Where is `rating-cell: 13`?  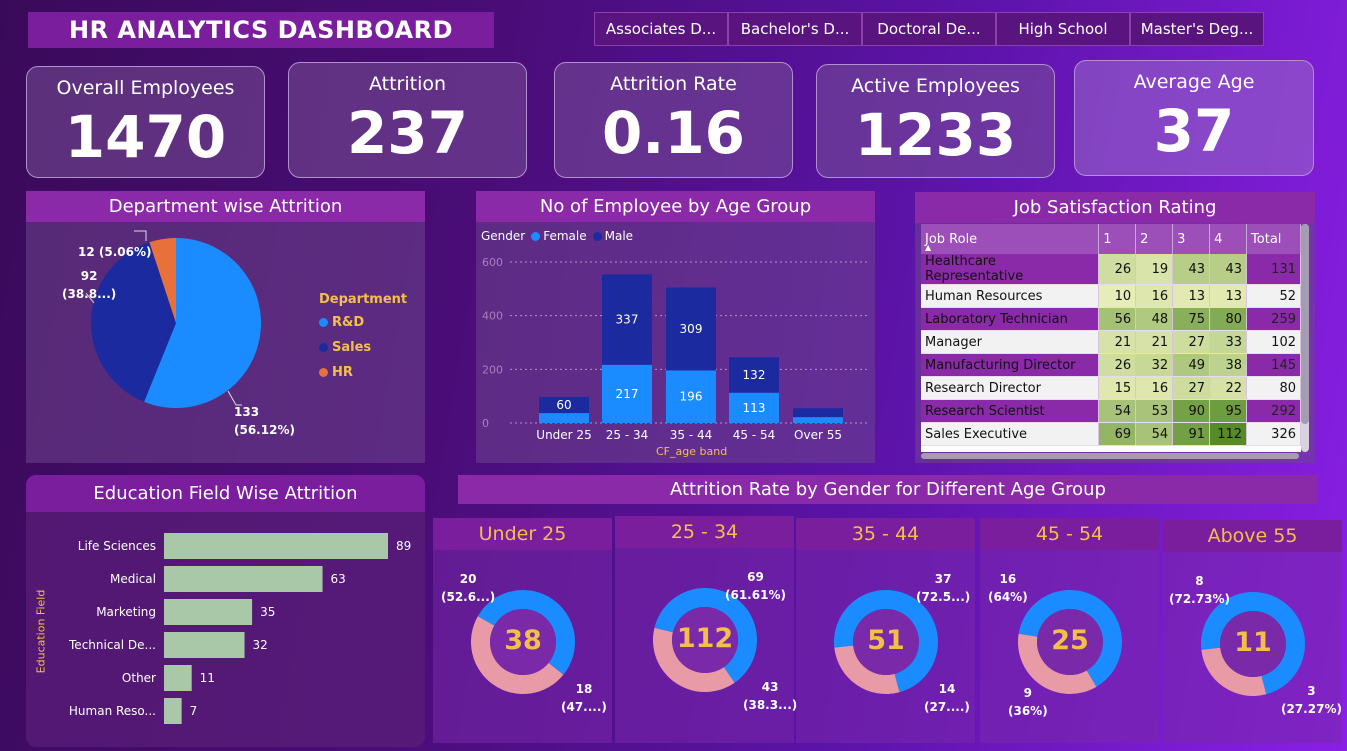
rating-cell: 13 is located at coordinates (1228, 296).